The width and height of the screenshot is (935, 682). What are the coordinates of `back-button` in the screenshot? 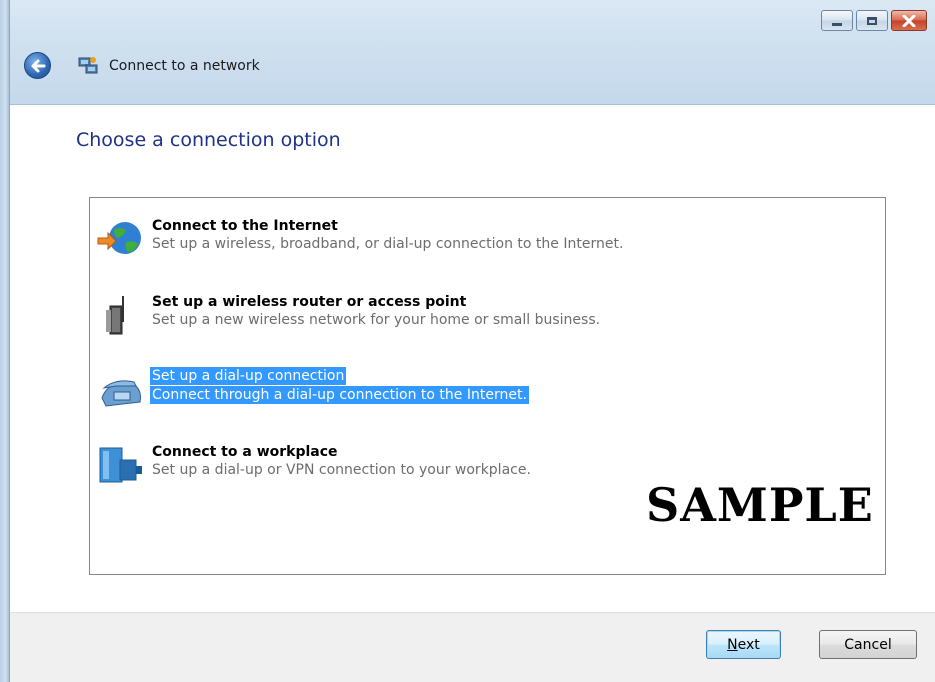 It's located at (37, 65).